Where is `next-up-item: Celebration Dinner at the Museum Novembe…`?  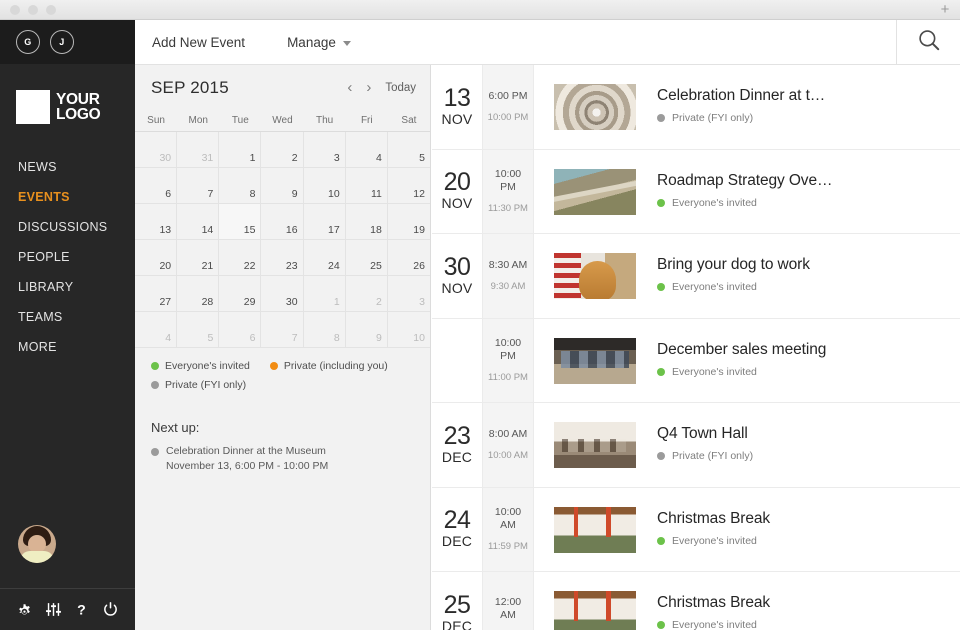
next-up-item: Celebration Dinner at the Museum Novembe… is located at coordinates (290, 459).